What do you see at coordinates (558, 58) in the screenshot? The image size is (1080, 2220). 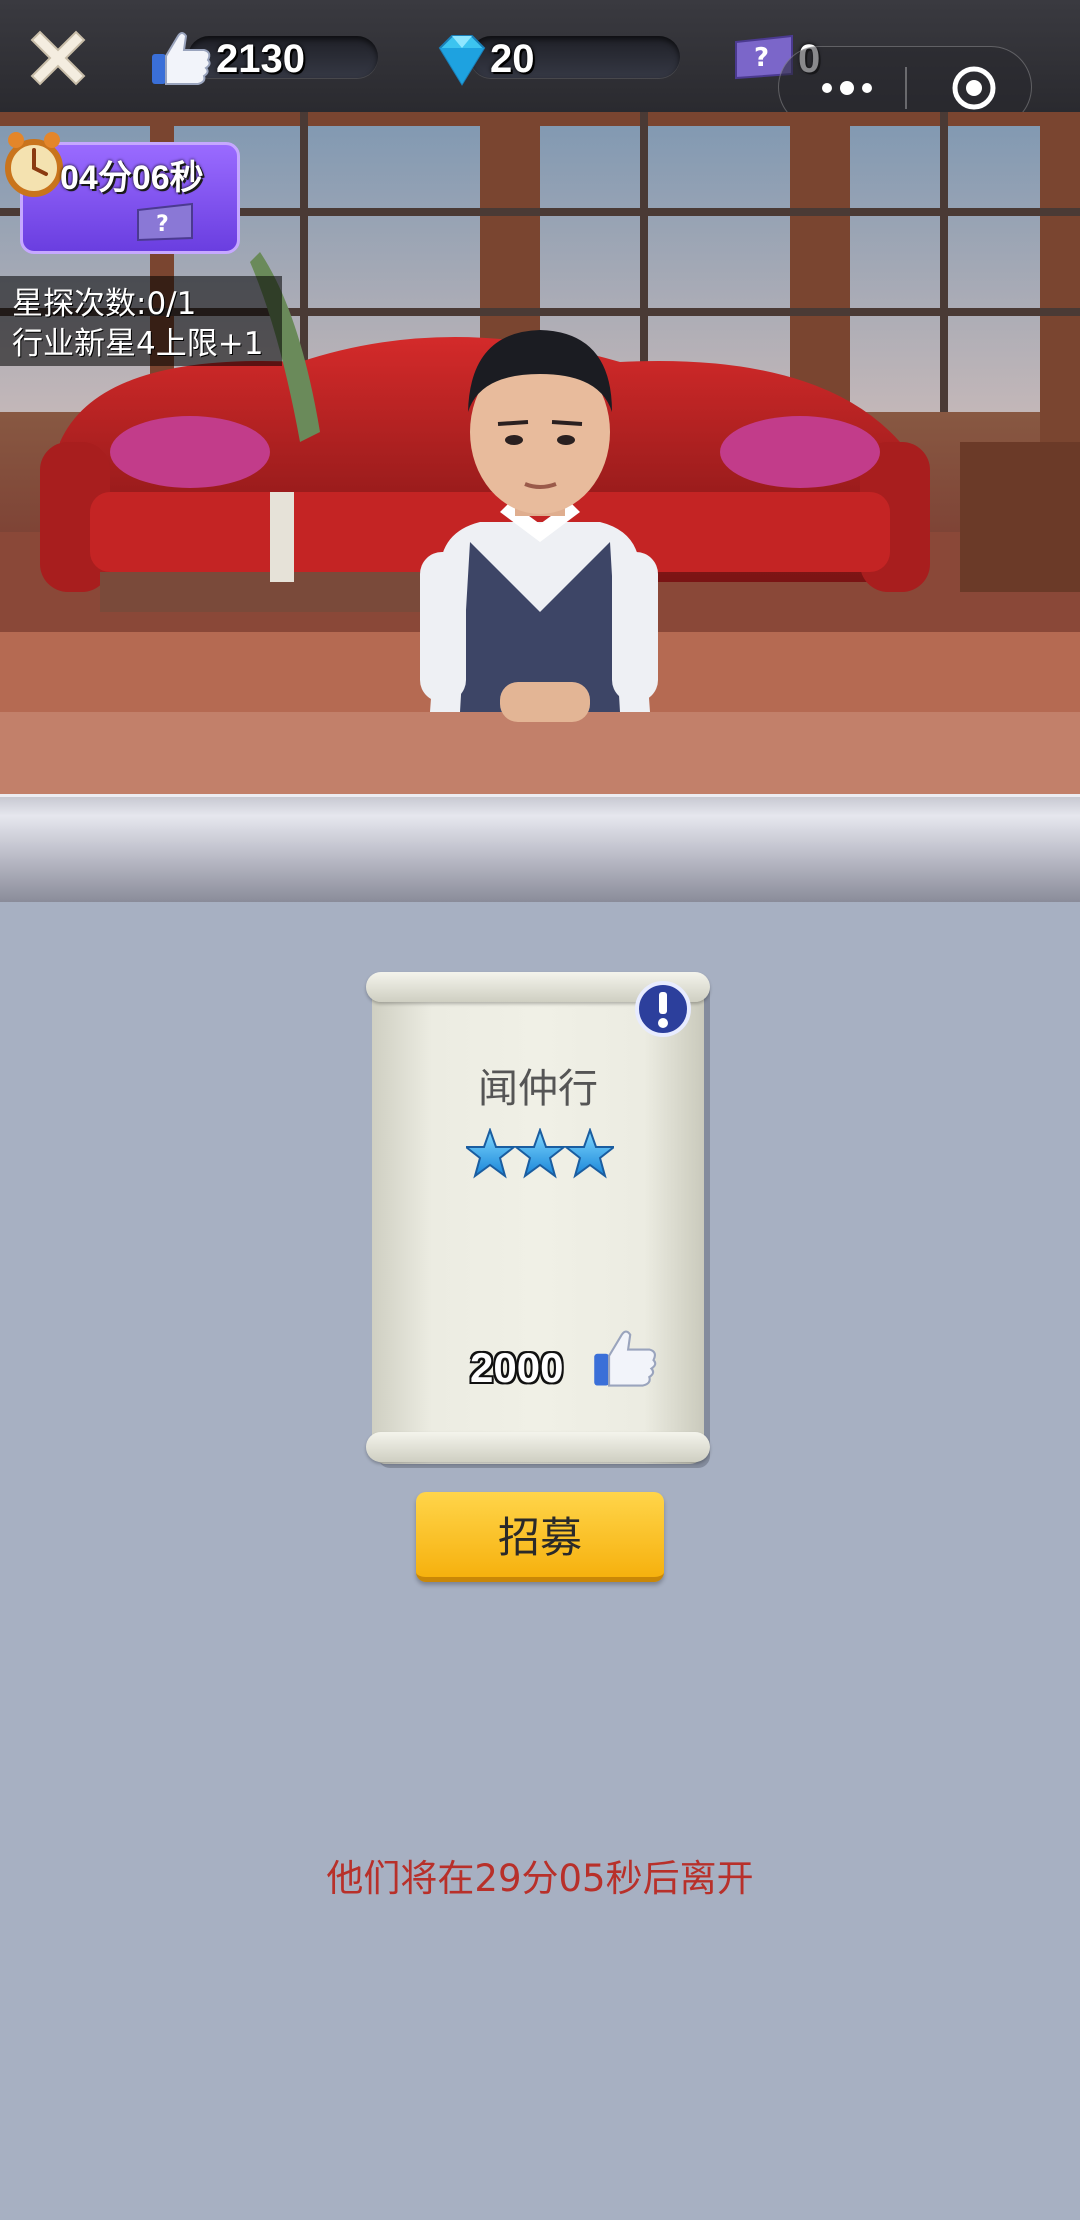 I see `diamond-counter: 20` at bounding box center [558, 58].